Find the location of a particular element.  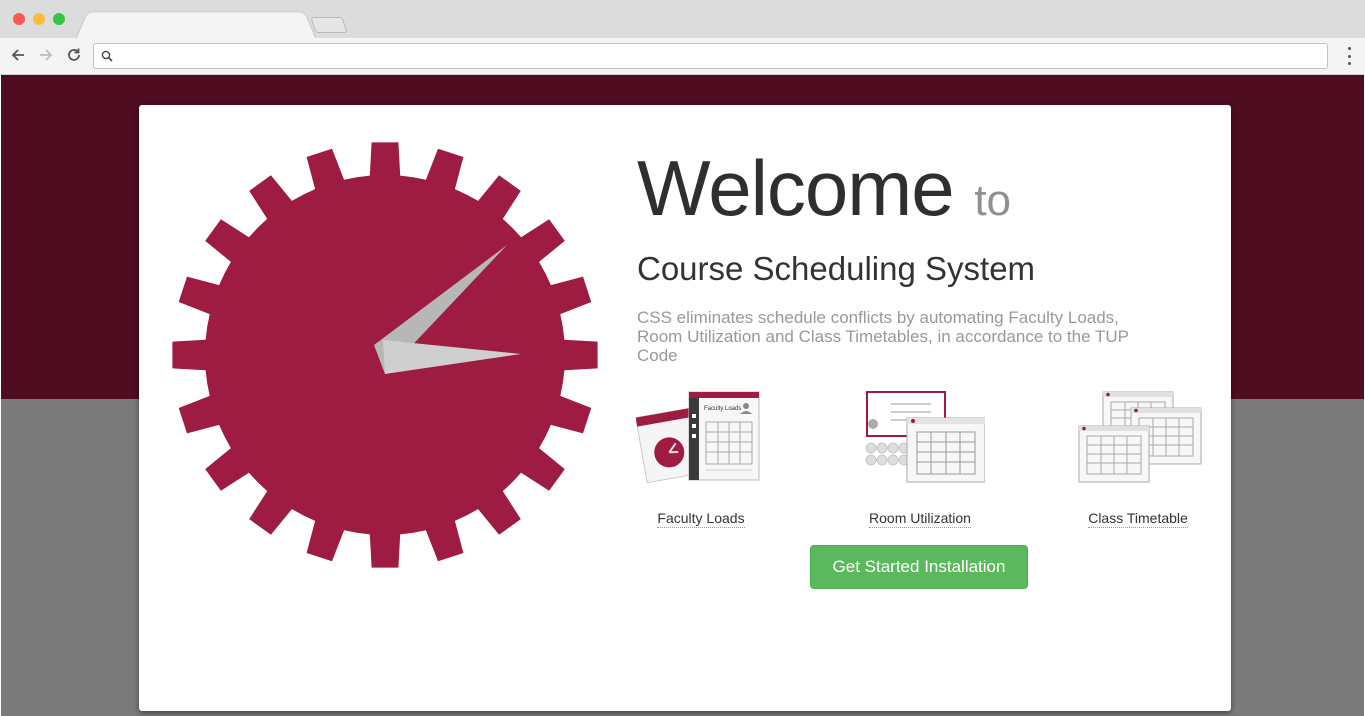

arrow-right-icon is located at coordinates (46, 55).